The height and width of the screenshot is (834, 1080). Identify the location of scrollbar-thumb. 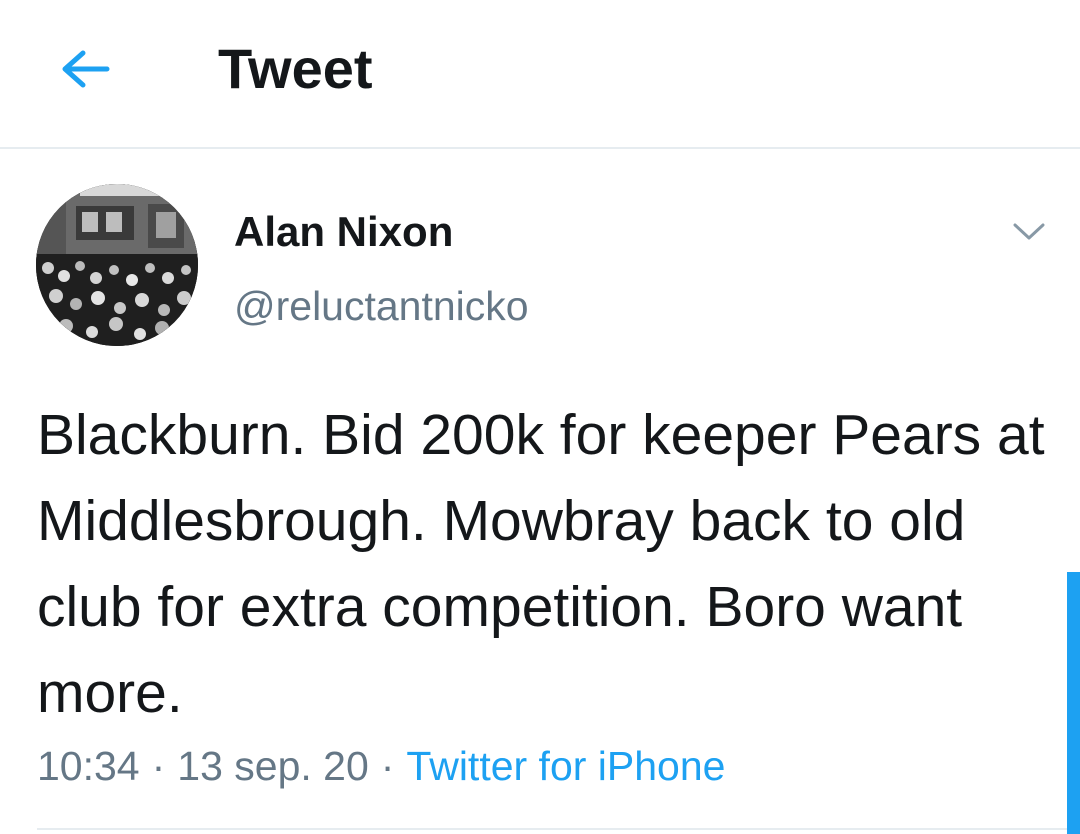
(1073, 703).